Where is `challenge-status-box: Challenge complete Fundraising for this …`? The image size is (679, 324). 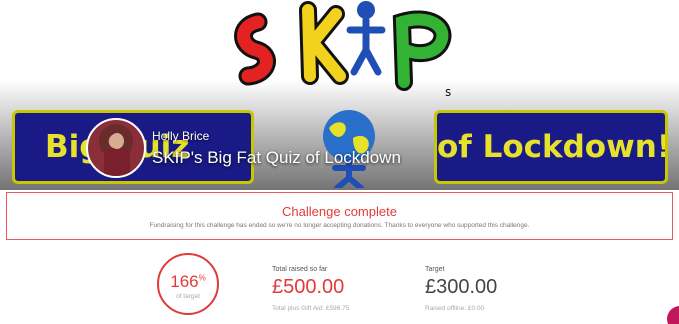
challenge-status-box: Challenge complete Fundraising for this … is located at coordinates (339, 216).